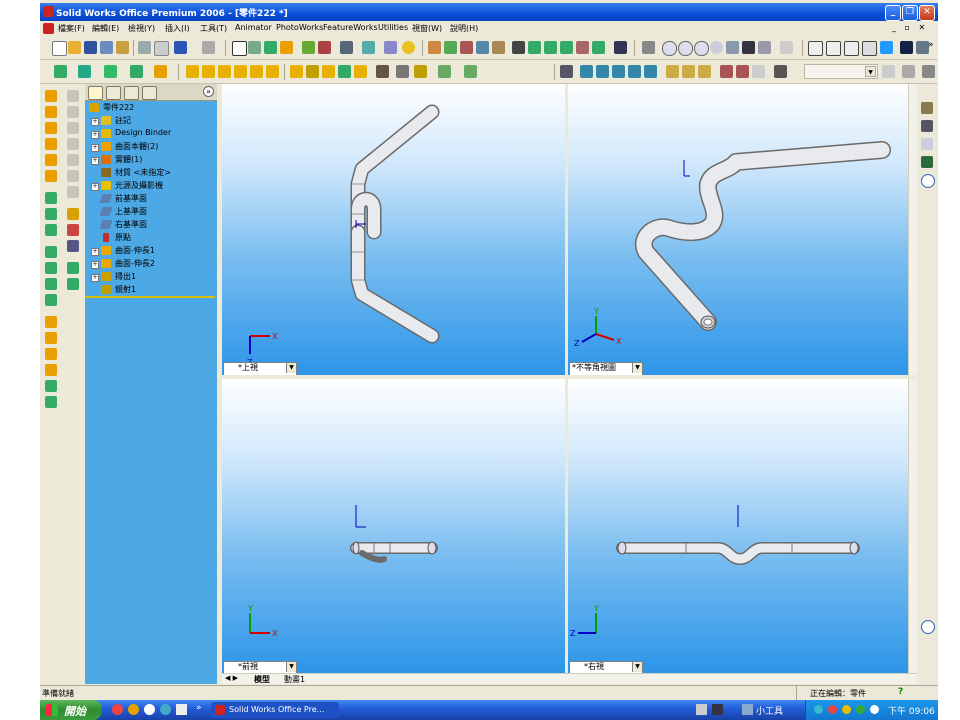 This screenshot has width=960, height=720. What do you see at coordinates (51, 338) in the screenshot?
I see `vertical-tool-surface2-icon` at bounding box center [51, 338].